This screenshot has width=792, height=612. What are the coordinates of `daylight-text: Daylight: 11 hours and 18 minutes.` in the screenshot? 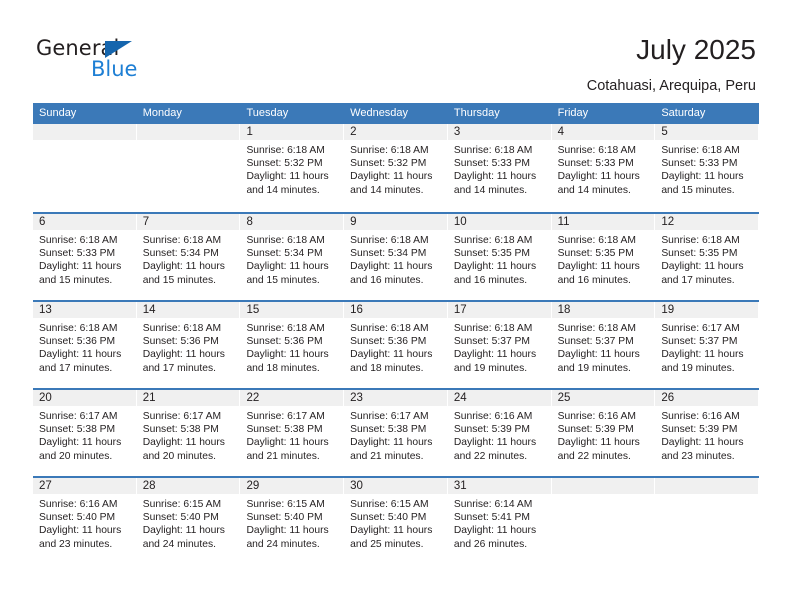 It's located at (391, 361).